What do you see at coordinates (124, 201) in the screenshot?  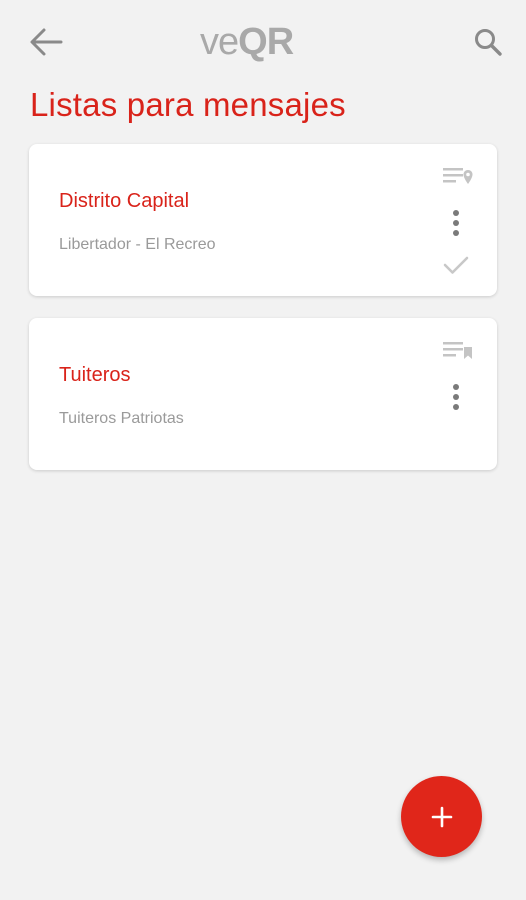 I see `list-title: Distrito Capital` at bounding box center [124, 201].